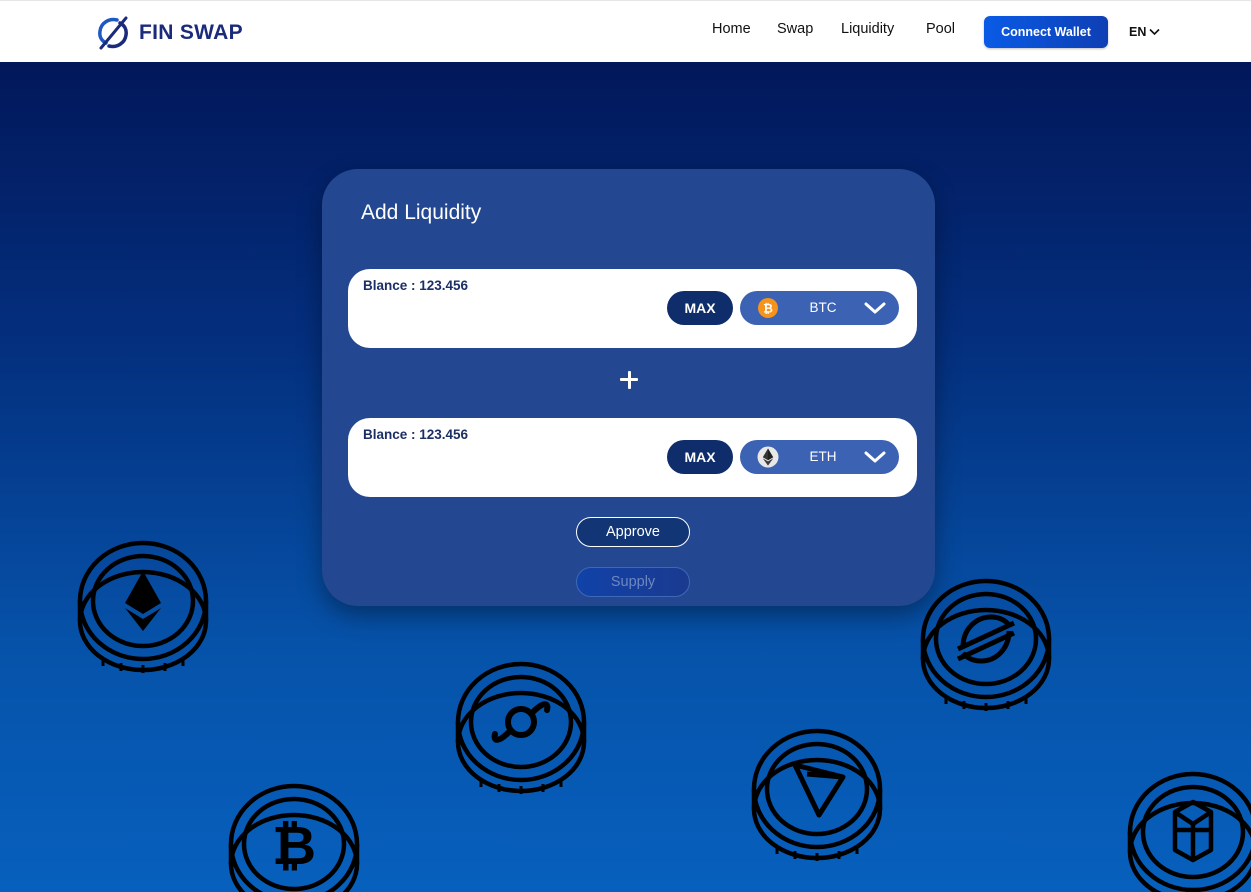 This screenshot has height=892, width=1251. What do you see at coordinates (986, 644) in the screenshot?
I see `stellar-coin-icon` at bounding box center [986, 644].